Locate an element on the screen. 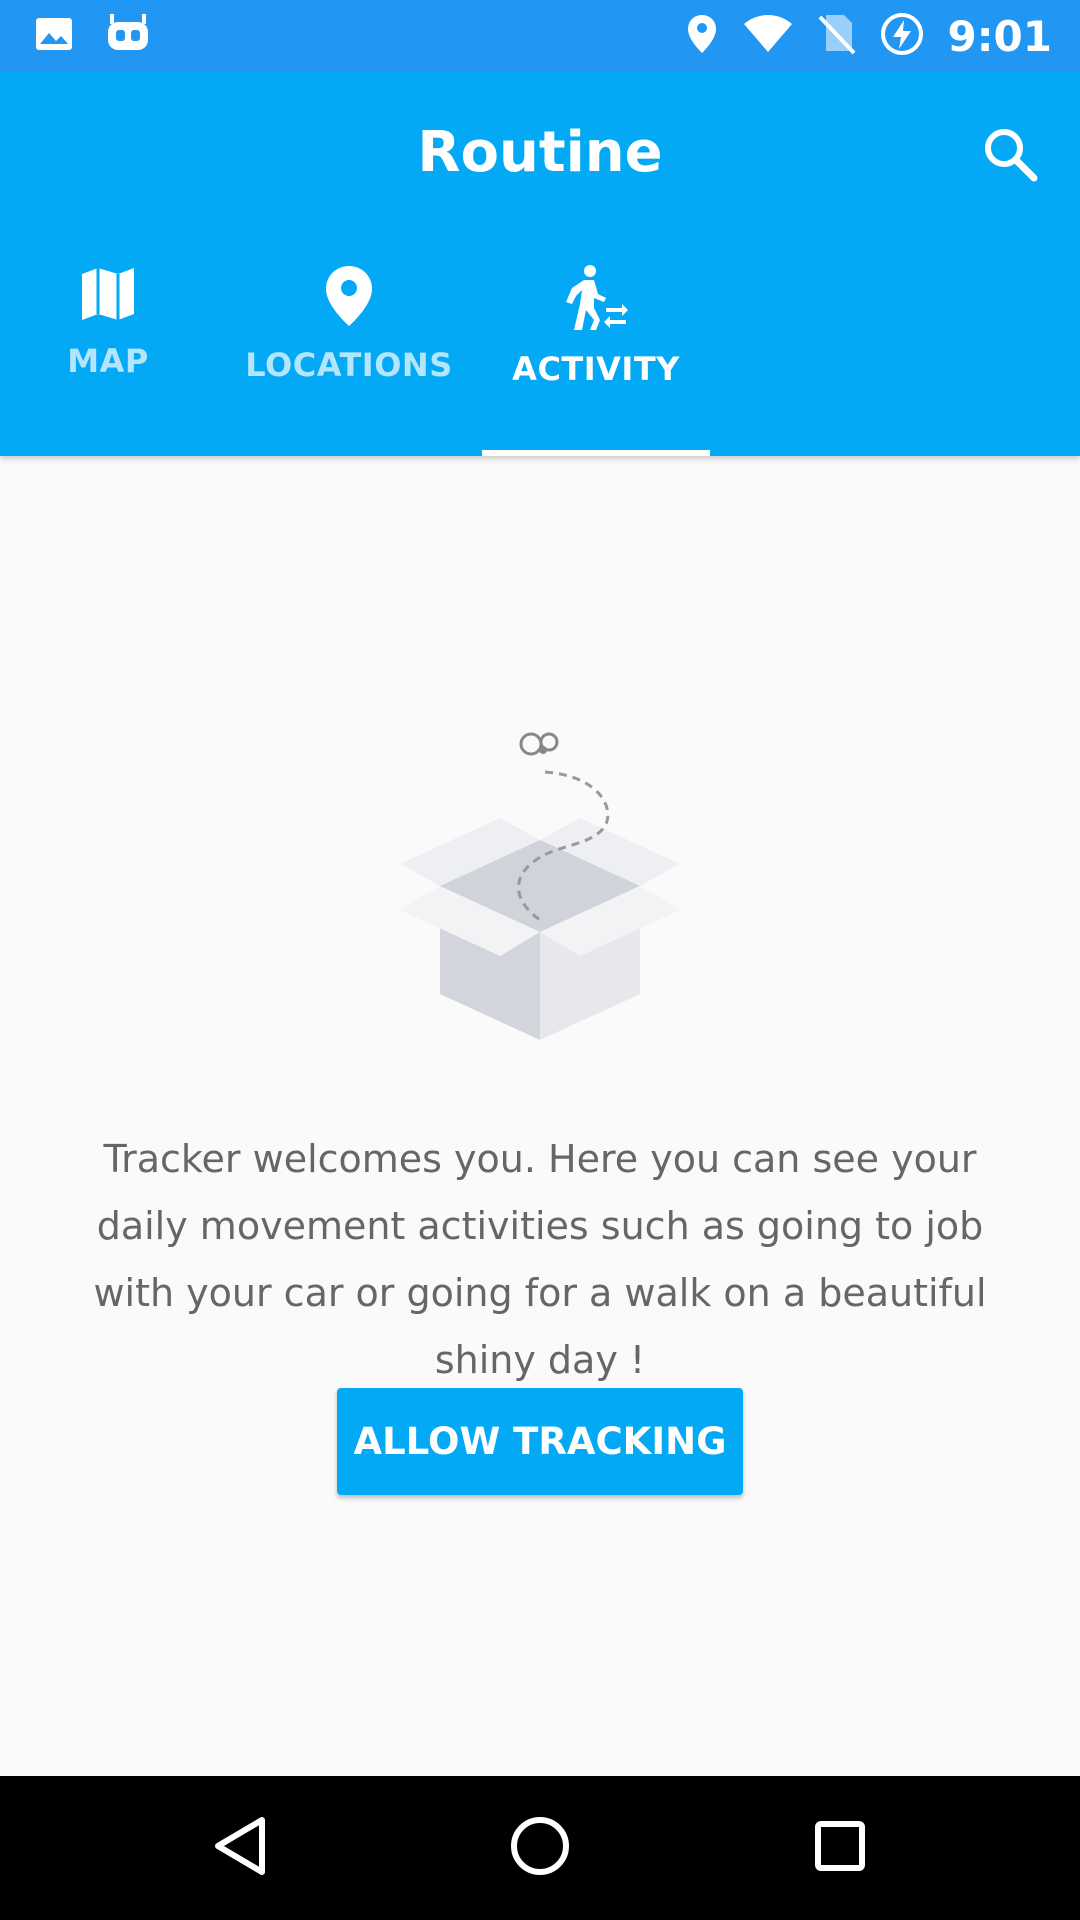 The height and width of the screenshot is (1920, 1080). status-left-icons is located at coordinates (93, 36).